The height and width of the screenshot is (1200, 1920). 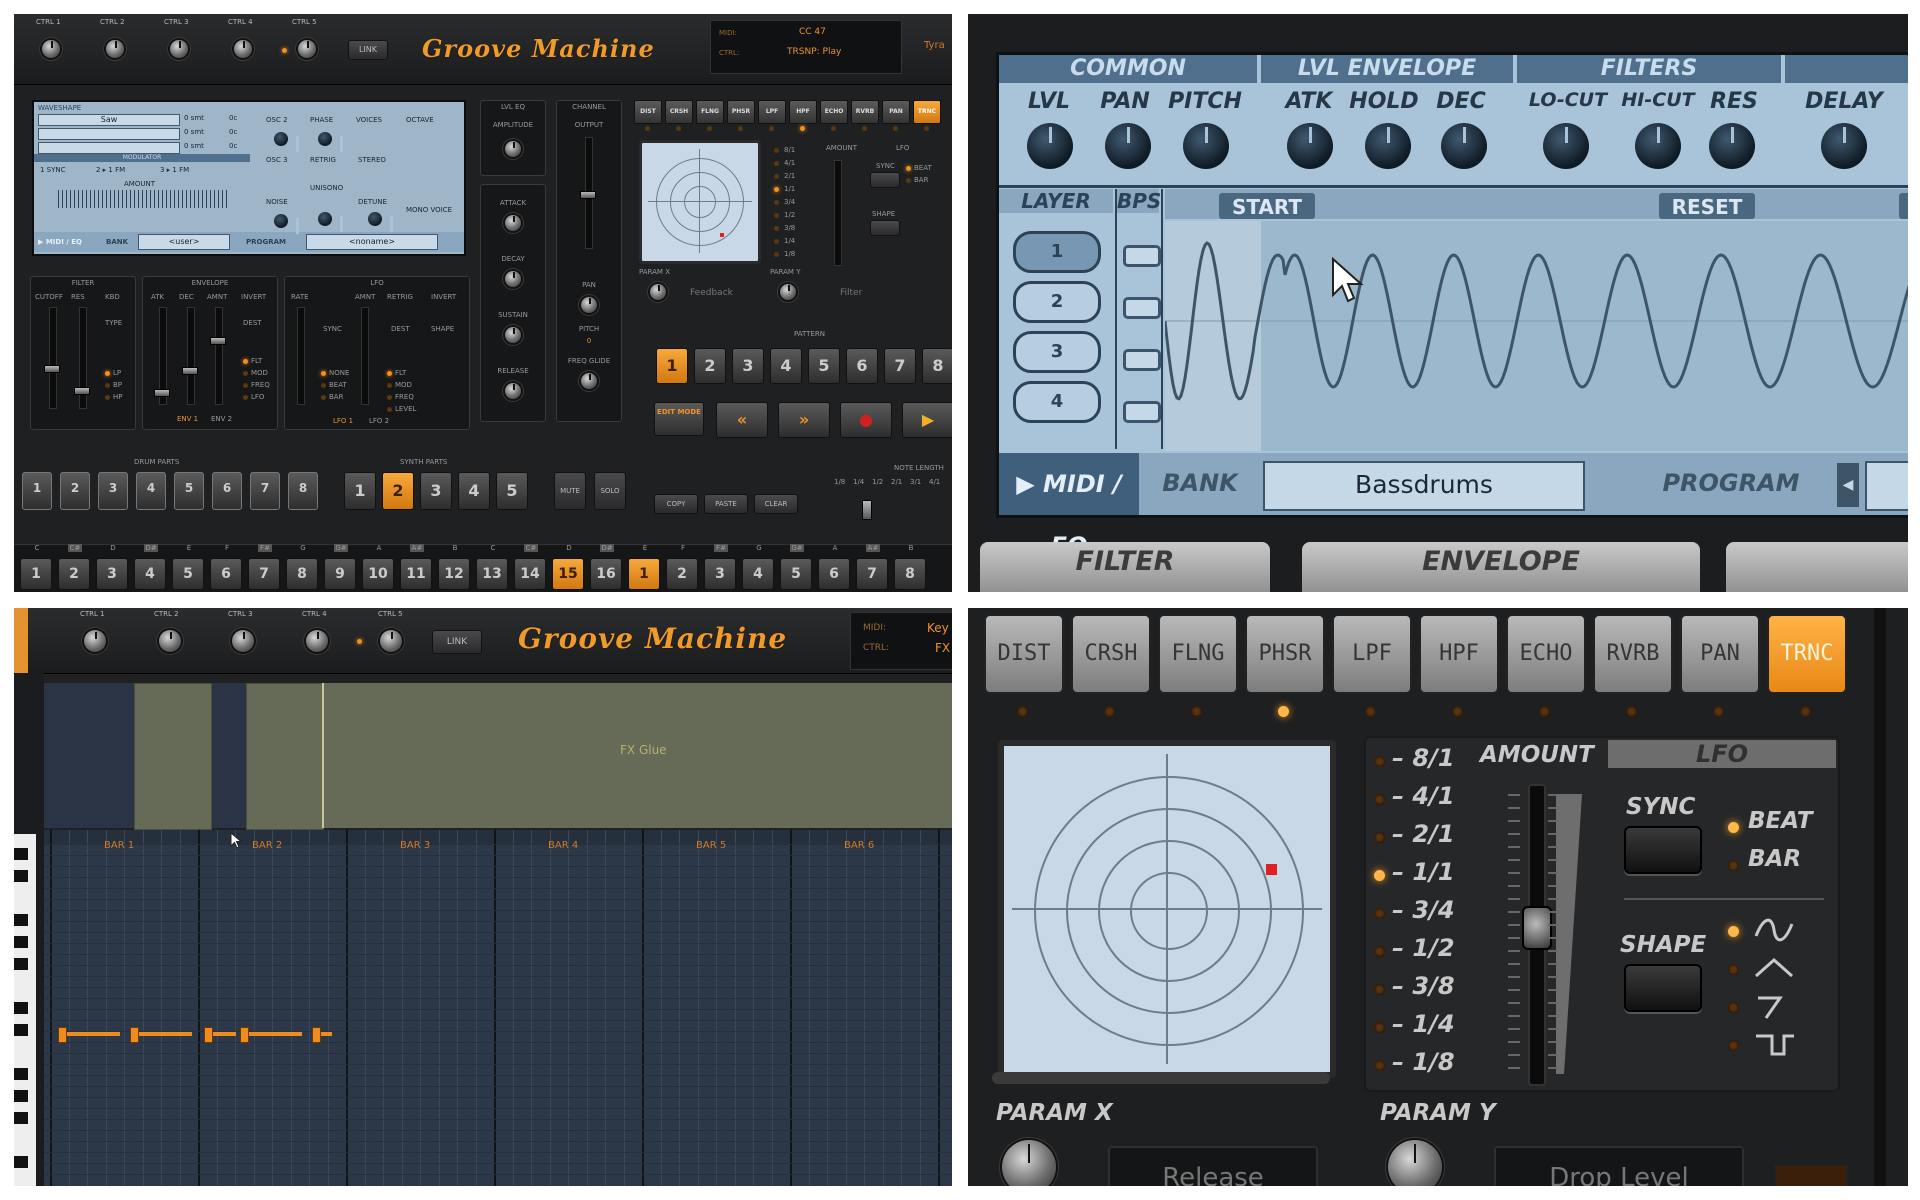 I want to click on freq-glide-knob, so click(x=589, y=381).